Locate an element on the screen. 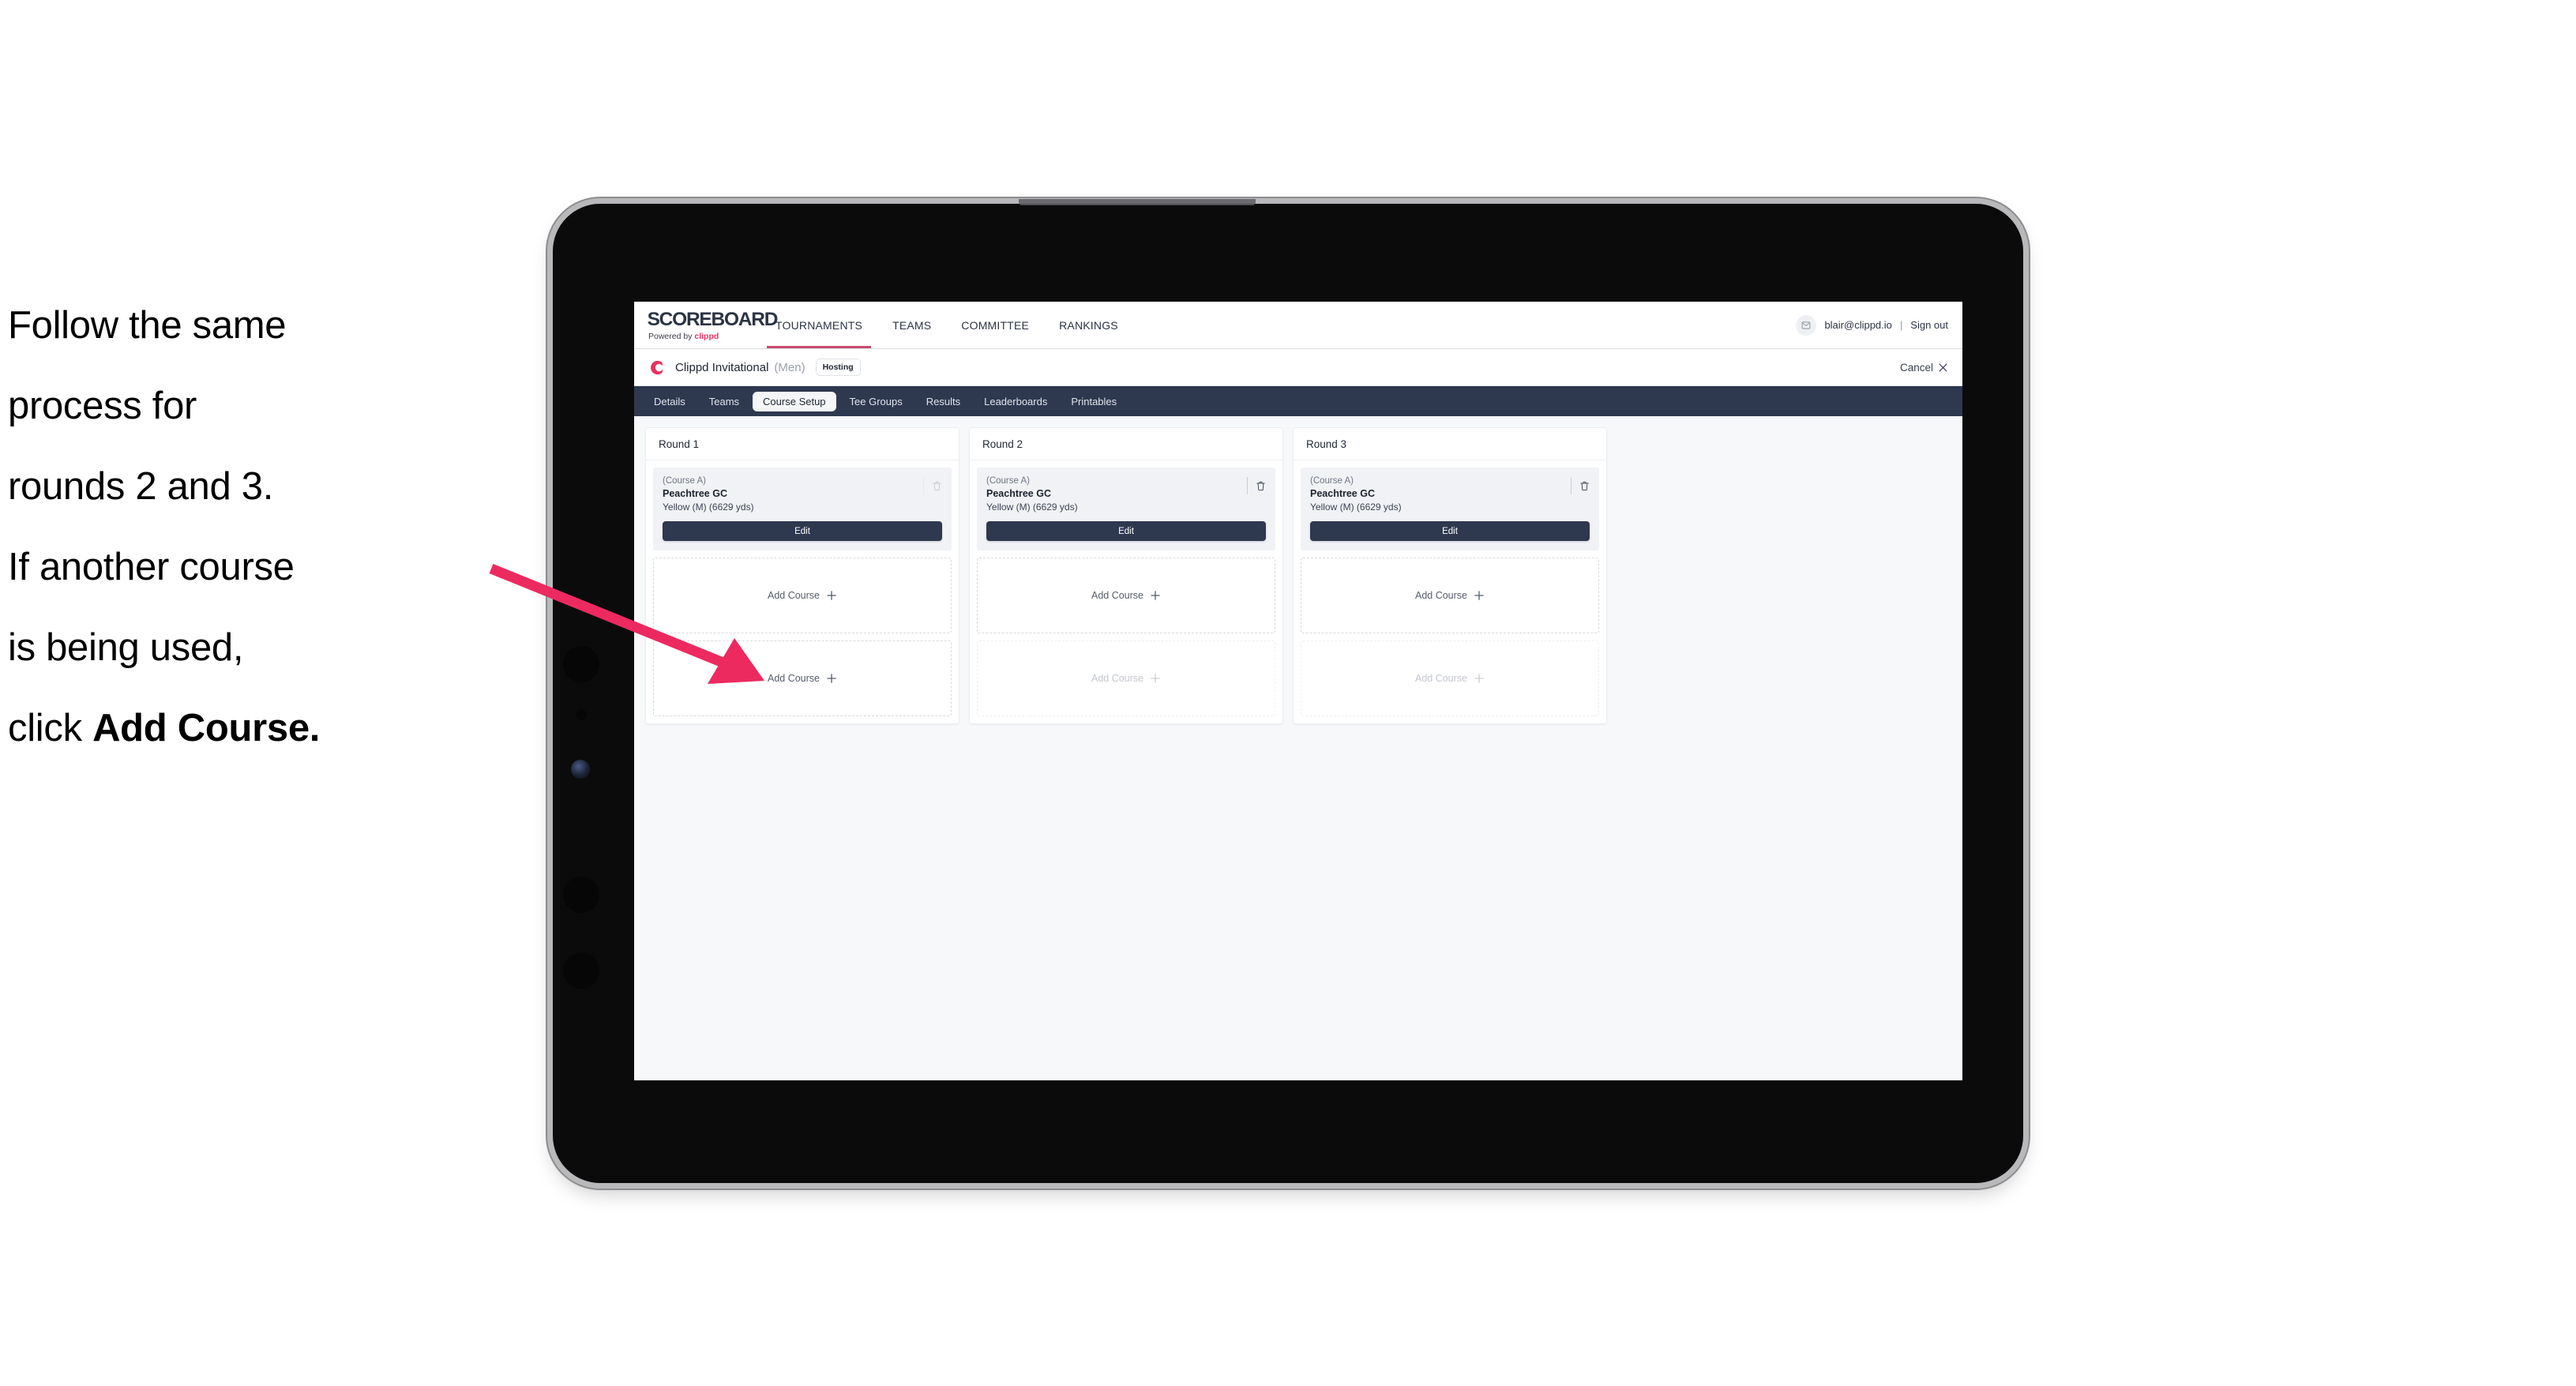 The image size is (2576, 1386). round-header-2: Round 2 is located at coordinates (1126, 444).